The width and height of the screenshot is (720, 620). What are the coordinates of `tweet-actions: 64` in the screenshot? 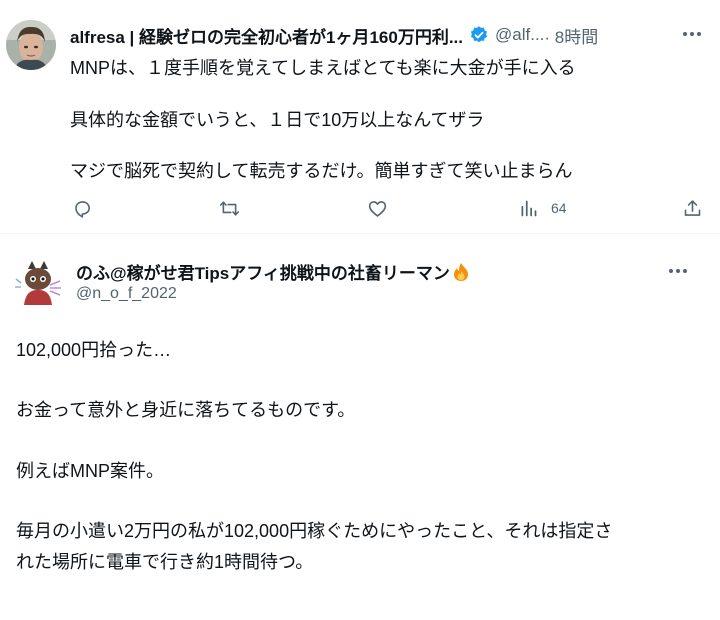 It's located at (360, 208).